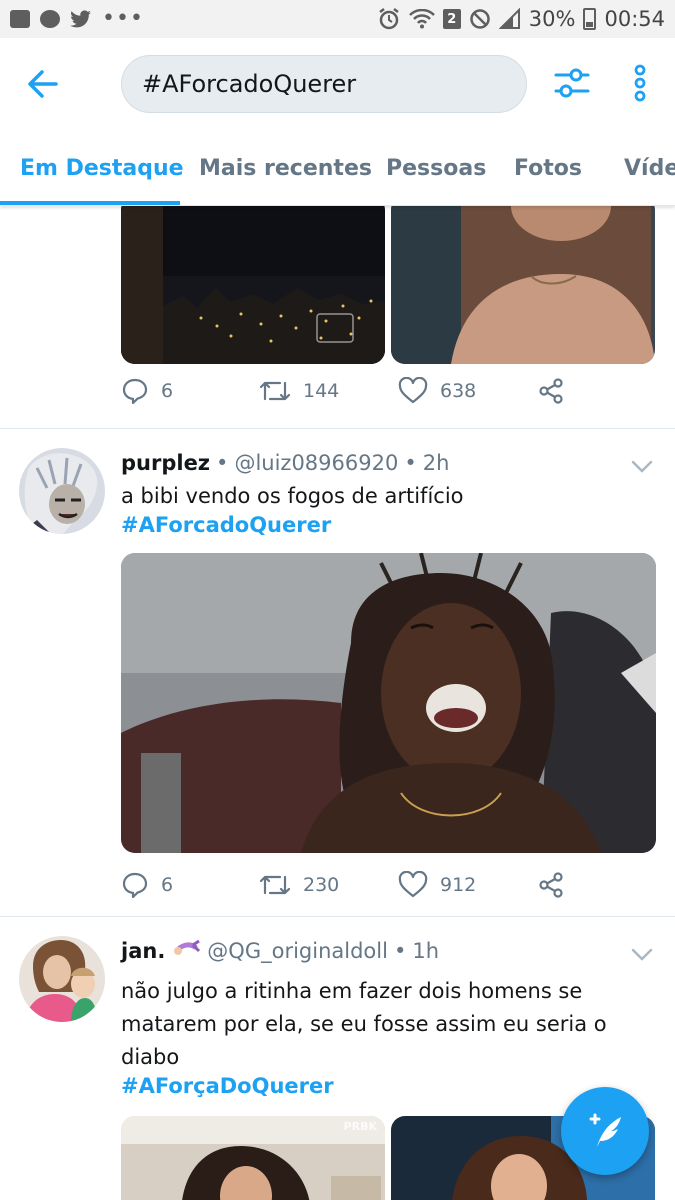 The width and height of the screenshot is (675, 1200). Describe the element at coordinates (590, 19) in the screenshot. I see `battery-icon` at that location.